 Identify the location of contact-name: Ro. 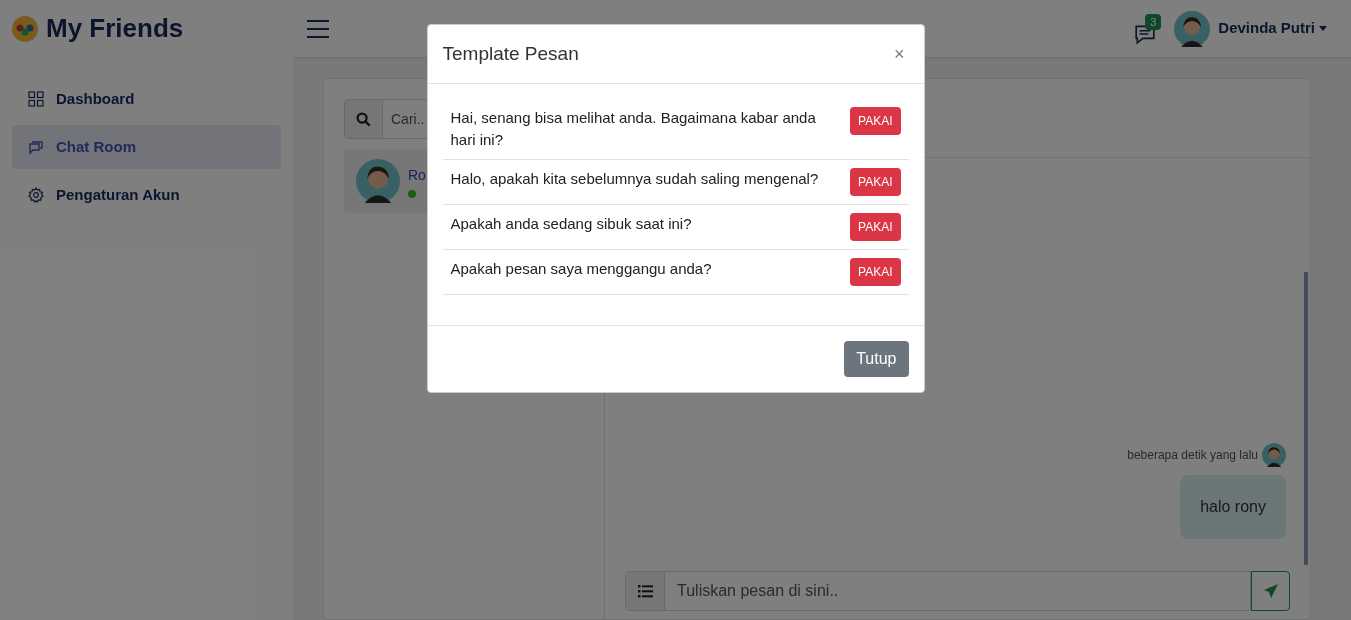
(417, 175).